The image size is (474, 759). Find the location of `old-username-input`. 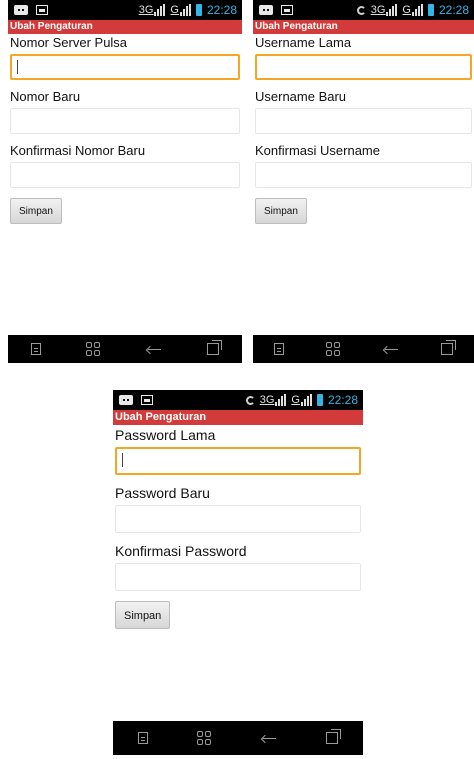

old-username-input is located at coordinates (363, 67).